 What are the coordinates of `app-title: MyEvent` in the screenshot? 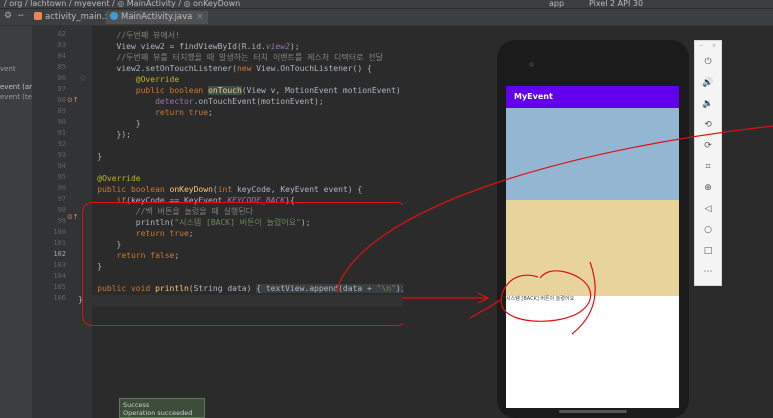 It's located at (592, 97).